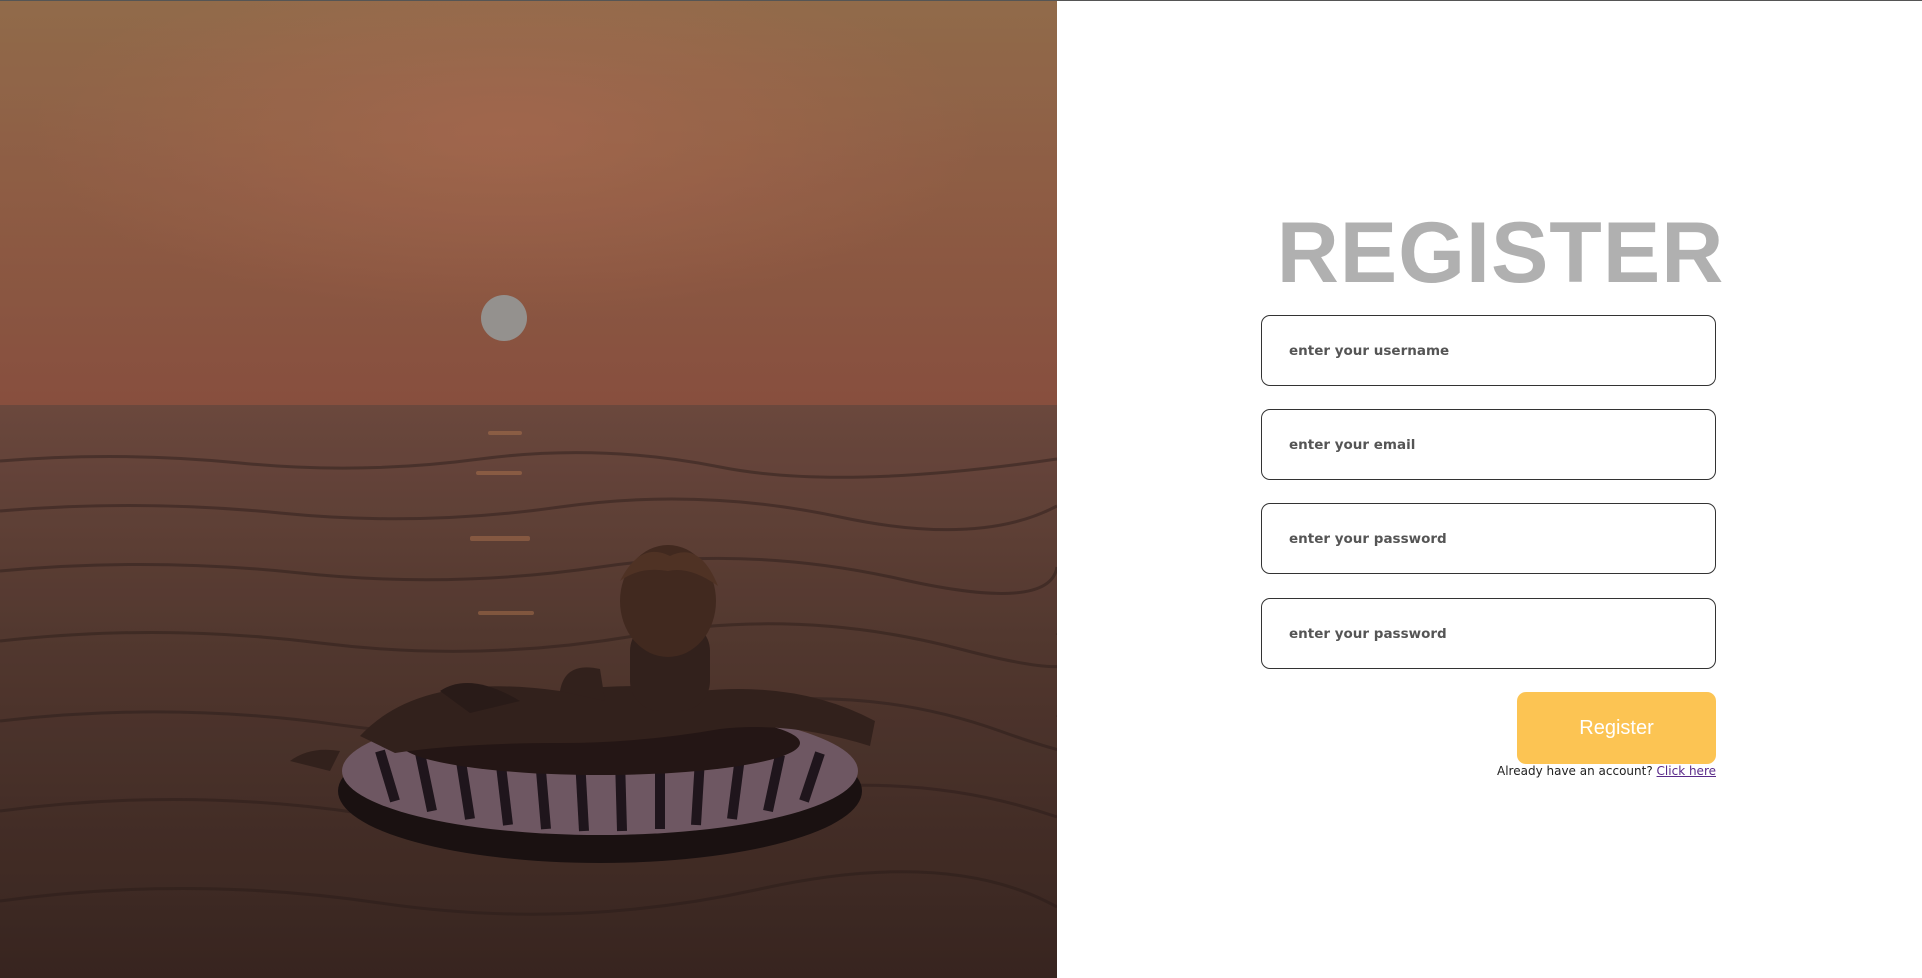 The image size is (1922, 978). I want to click on login-prompt-line: Already have an account? Click here, so click(1576, 771).